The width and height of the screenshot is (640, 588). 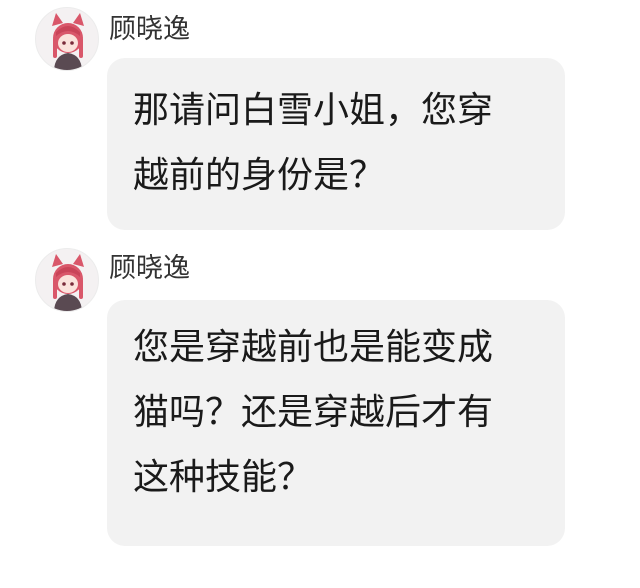 What do you see at coordinates (223, 477) in the screenshot?
I see `message-text-line: 这种技能？` at bounding box center [223, 477].